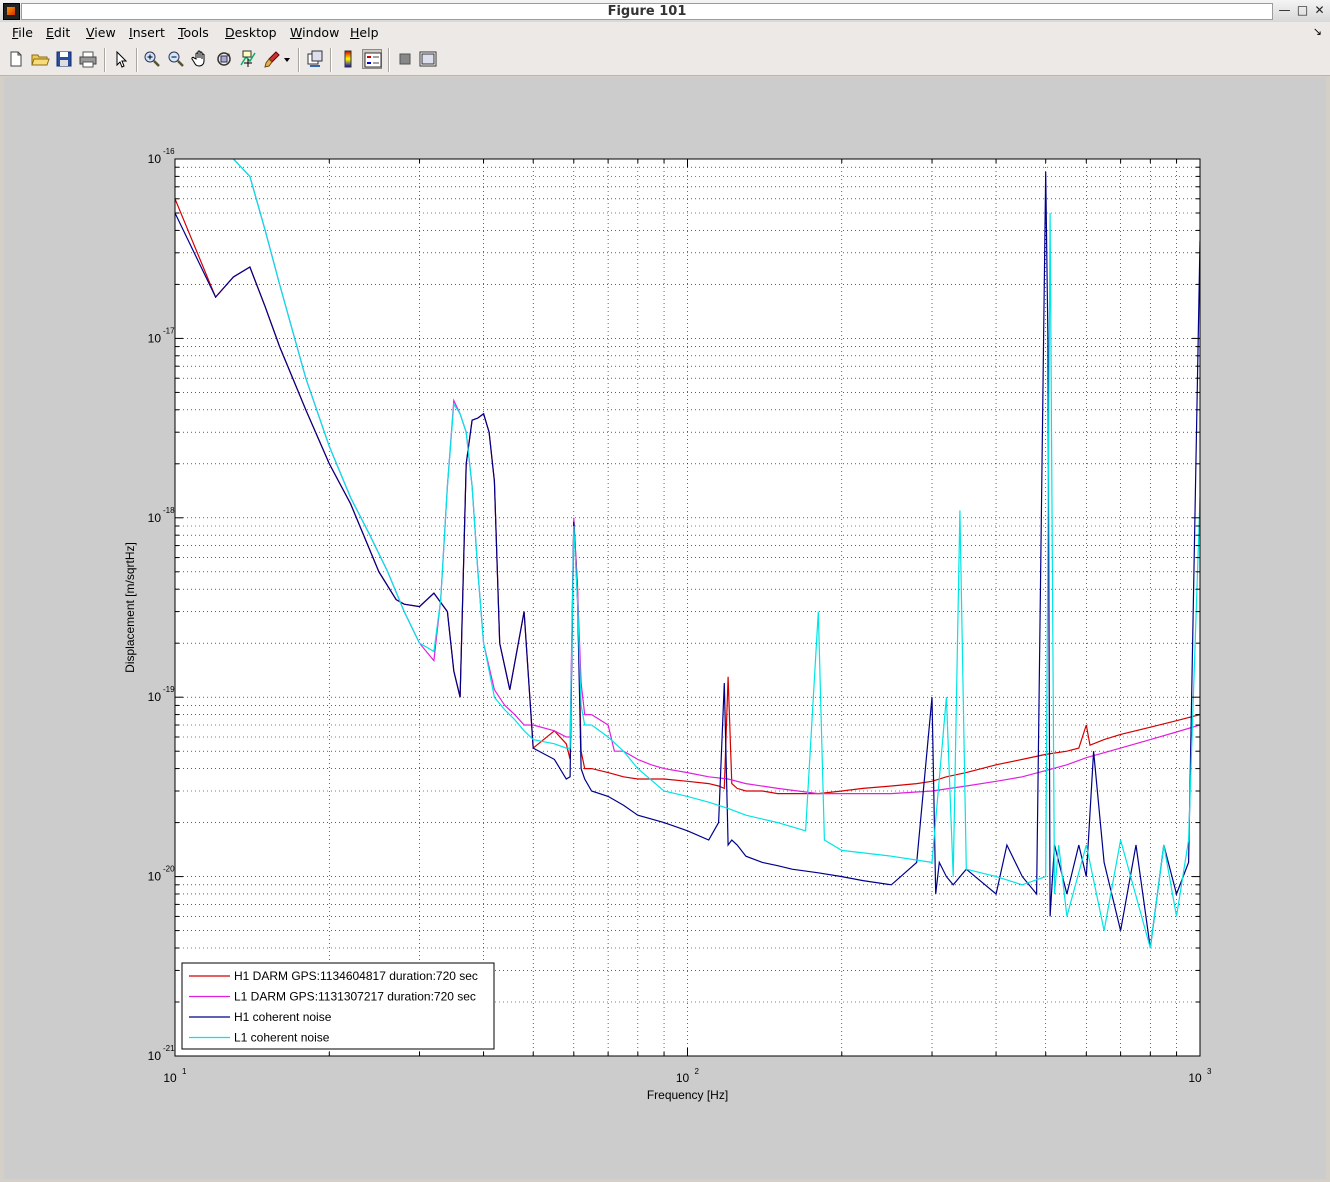 This screenshot has width=1330, height=1182. What do you see at coordinates (22, 32) in the screenshot?
I see `menu-file: File` at bounding box center [22, 32].